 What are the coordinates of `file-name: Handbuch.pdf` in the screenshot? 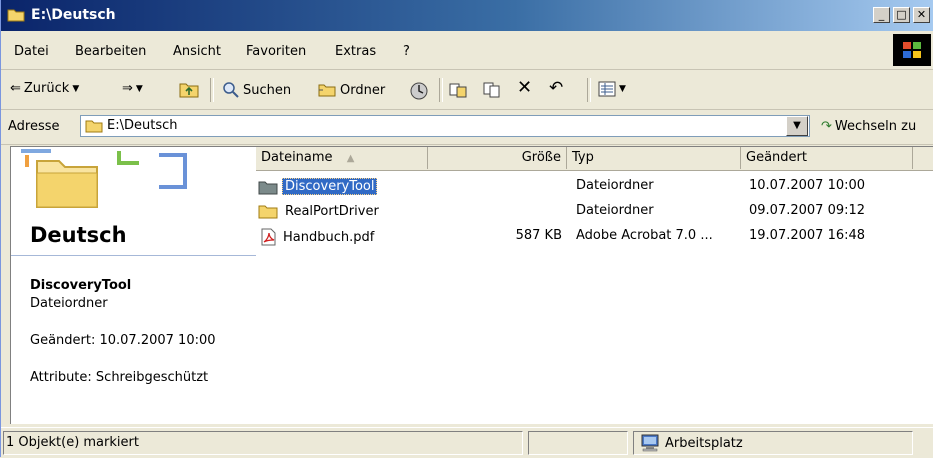 It's located at (329, 237).